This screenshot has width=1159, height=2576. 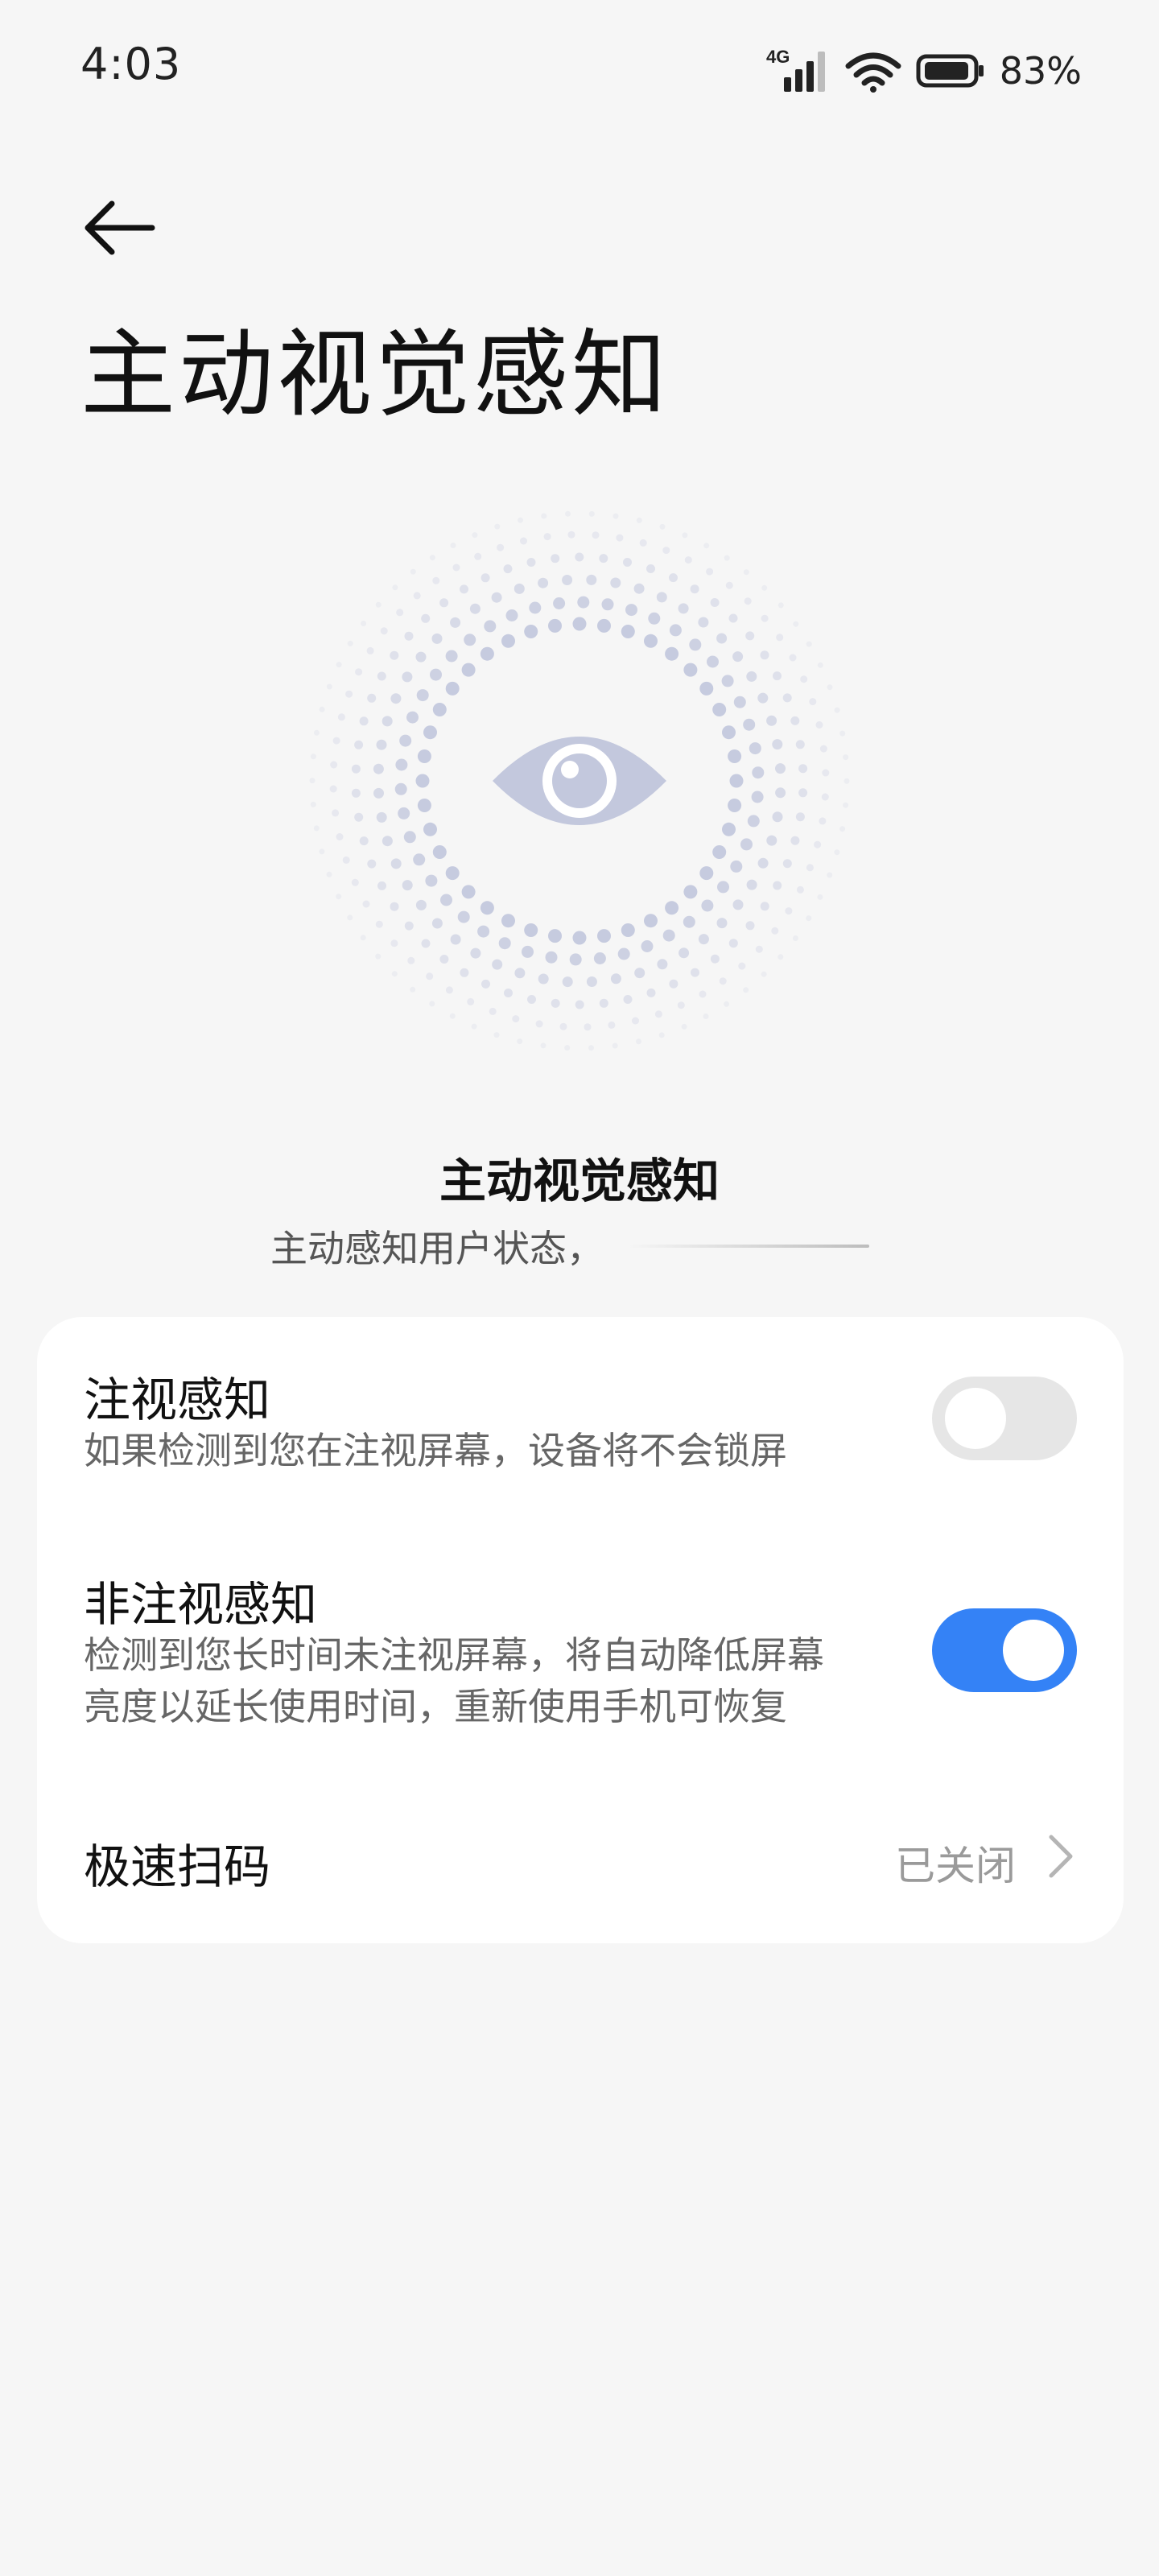 What do you see at coordinates (873, 72) in the screenshot?
I see `wifi-icon` at bounding box center [873, 72].